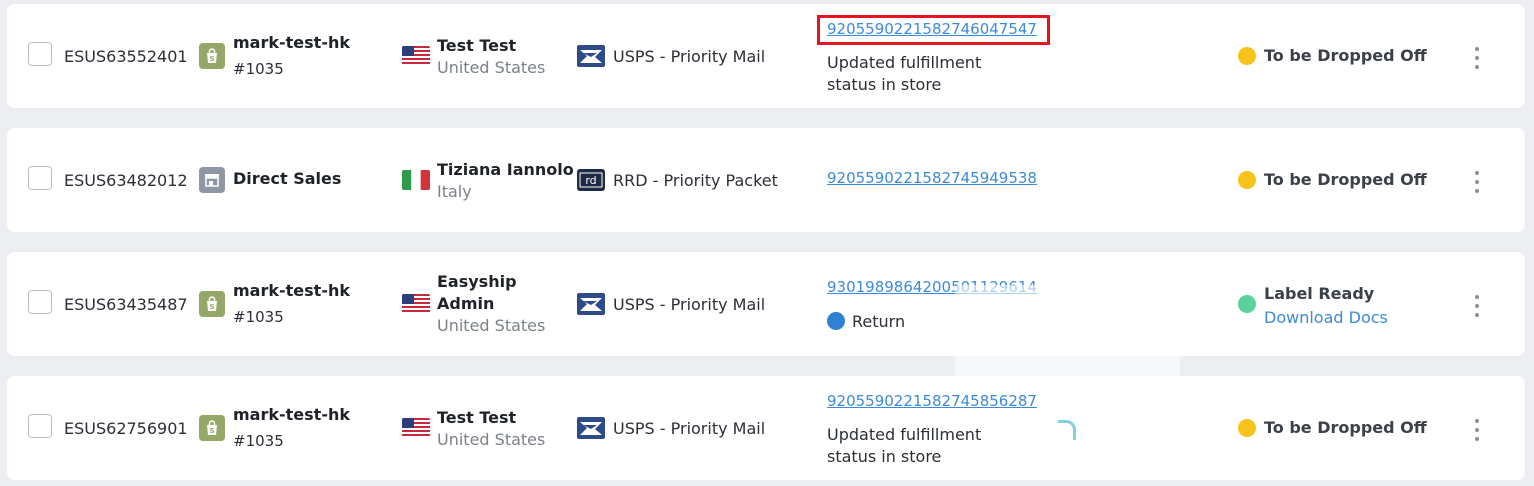 This screenshot has width=1534, height=486. Describe the element at coordinates (477, 292) in the screenshot. I see `recipient-name: Easyship Admin` at that location.